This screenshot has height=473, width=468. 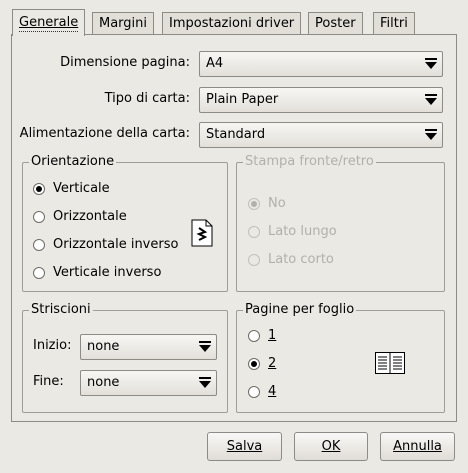 What do you see at coordinates (147, 98) in the screenshot?
I see `paper-type-label: Tipo di carta:` at bounding box center [147, 98].